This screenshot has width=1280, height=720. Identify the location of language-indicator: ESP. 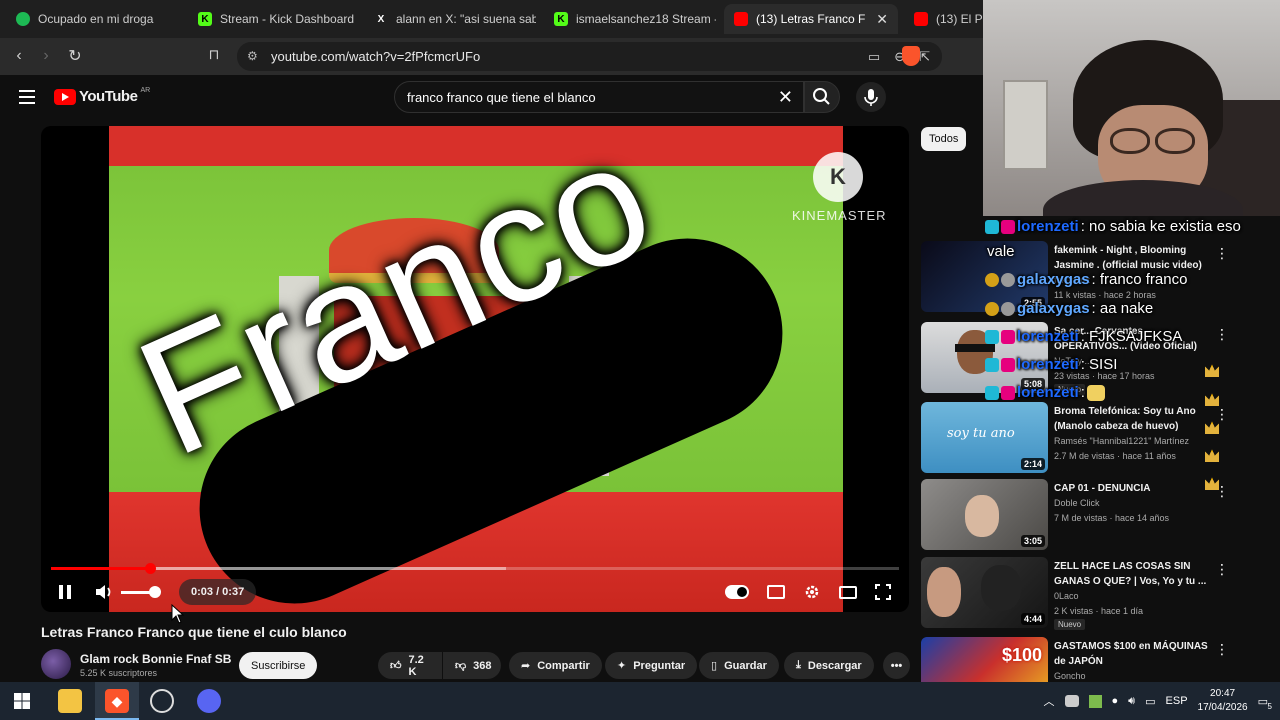
(1177, 701).